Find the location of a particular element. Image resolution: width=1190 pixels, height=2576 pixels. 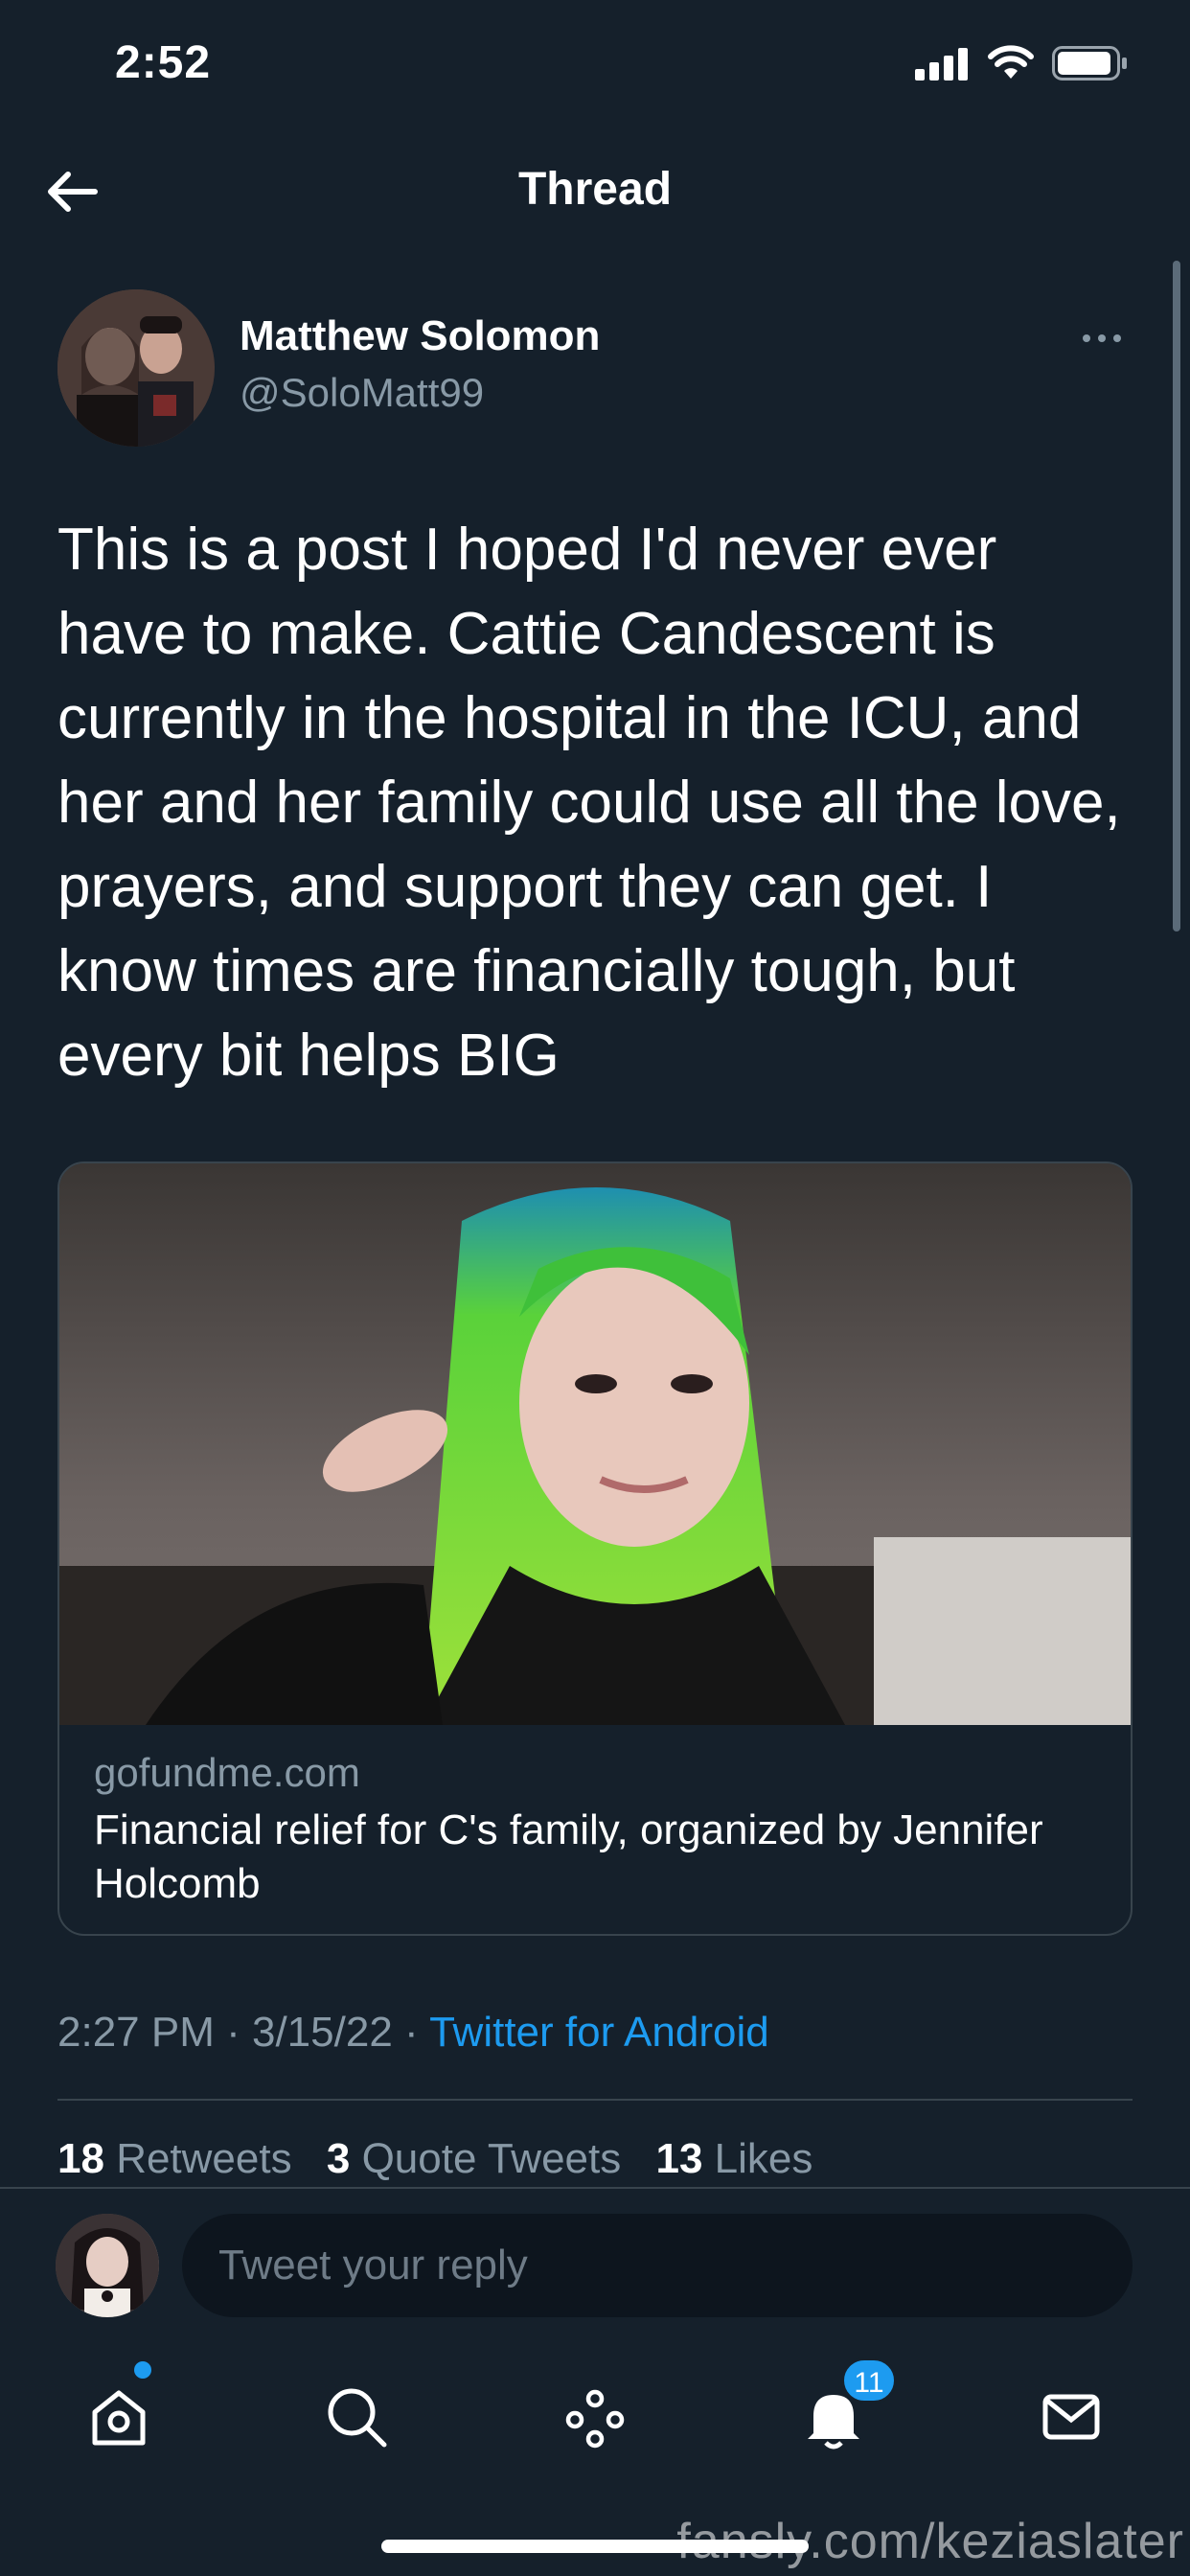

author-avatar is located at coordinates (136, 368).